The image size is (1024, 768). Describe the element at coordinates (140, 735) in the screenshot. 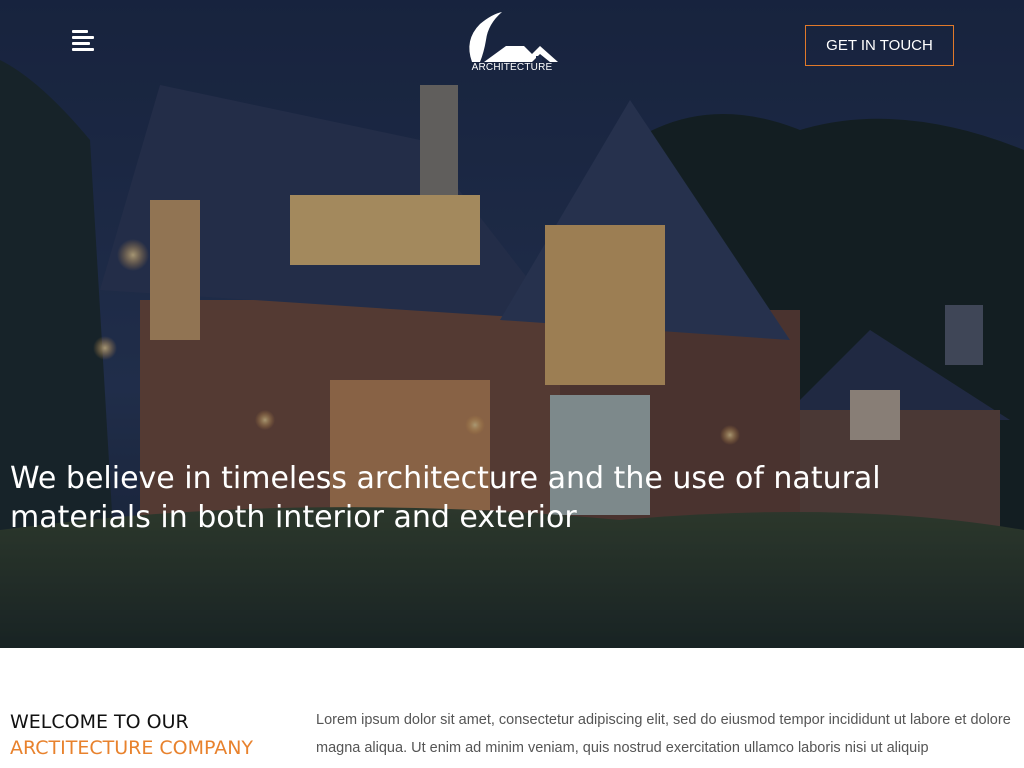

I see `about-title: WELCOME TO OUR ARCTITECTURE COMPANY` at that location.